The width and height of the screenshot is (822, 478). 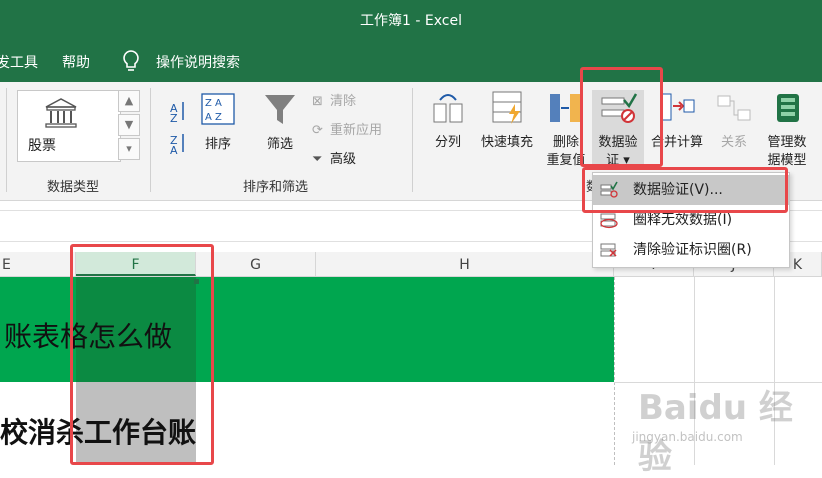 What do you see at coordinates (677, 107) in the screenshot?
I see `consolidate-icon` at bounding box center [677, 107].